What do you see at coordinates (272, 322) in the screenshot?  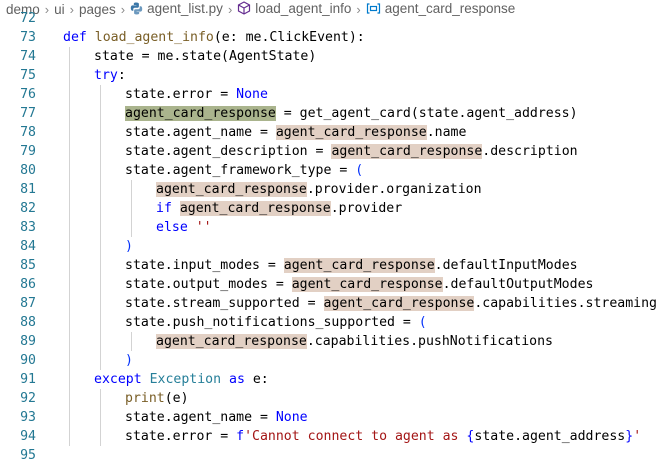 I see `code-token: state.push_notifications_supported =` at bounding box center [272, 322].